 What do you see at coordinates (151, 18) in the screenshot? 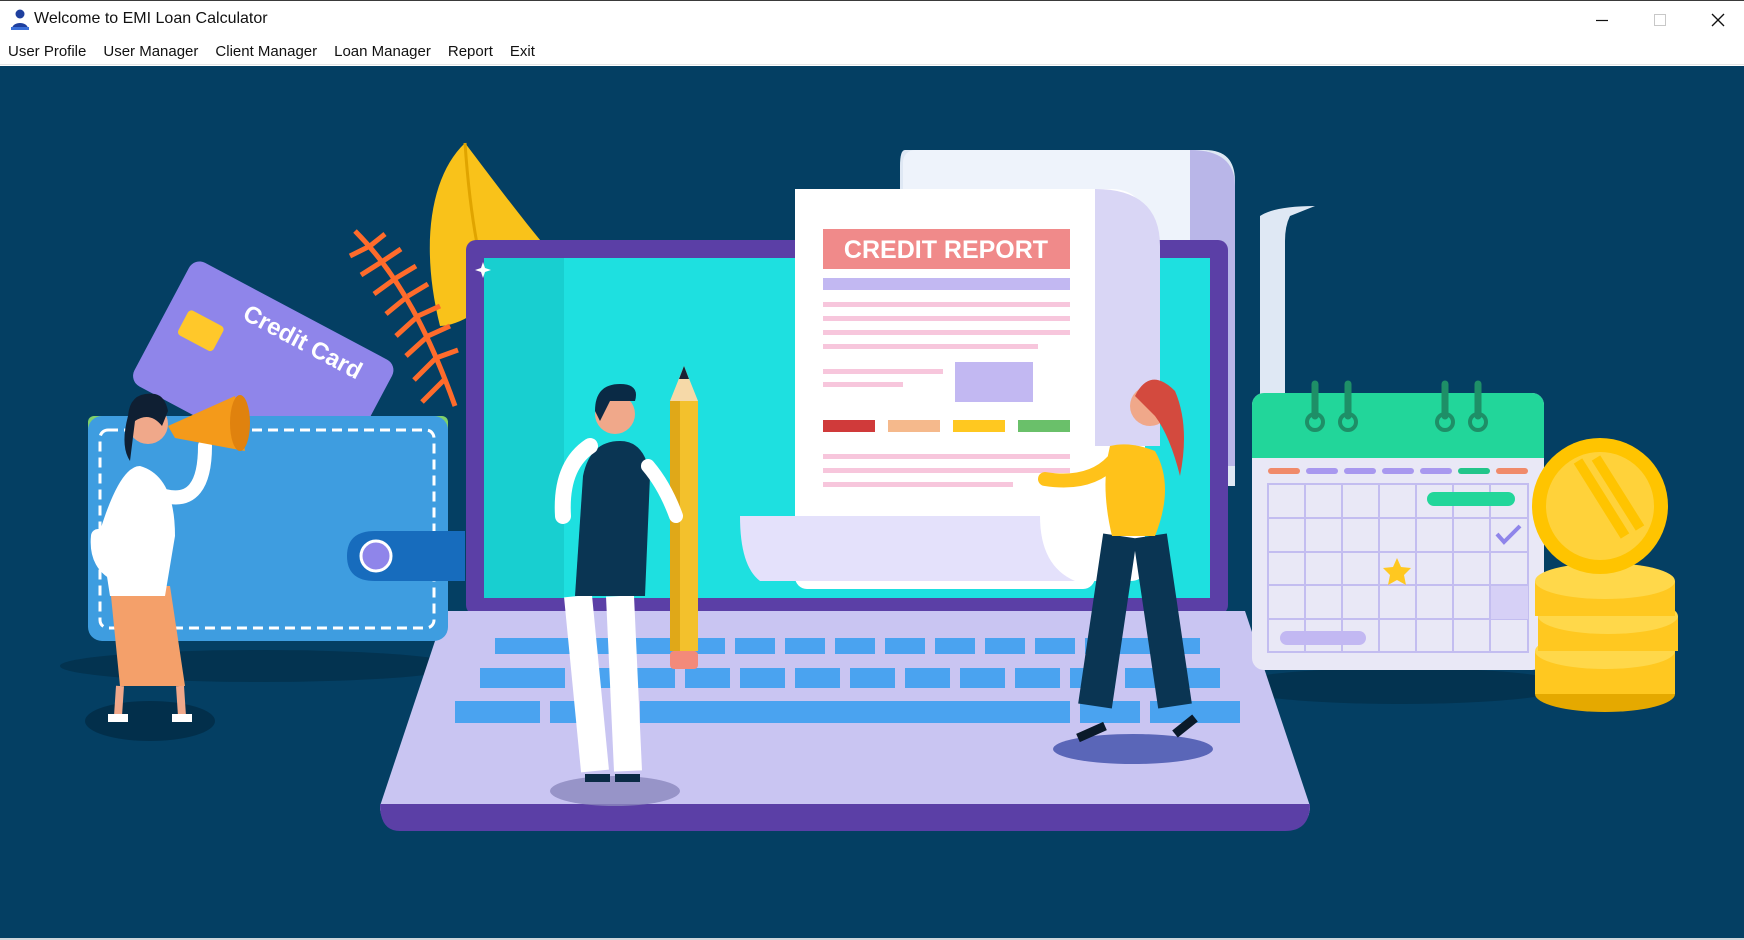
I see `window-title: Welcome to EMI Loan Calculator` at bounding box center [151, 18].